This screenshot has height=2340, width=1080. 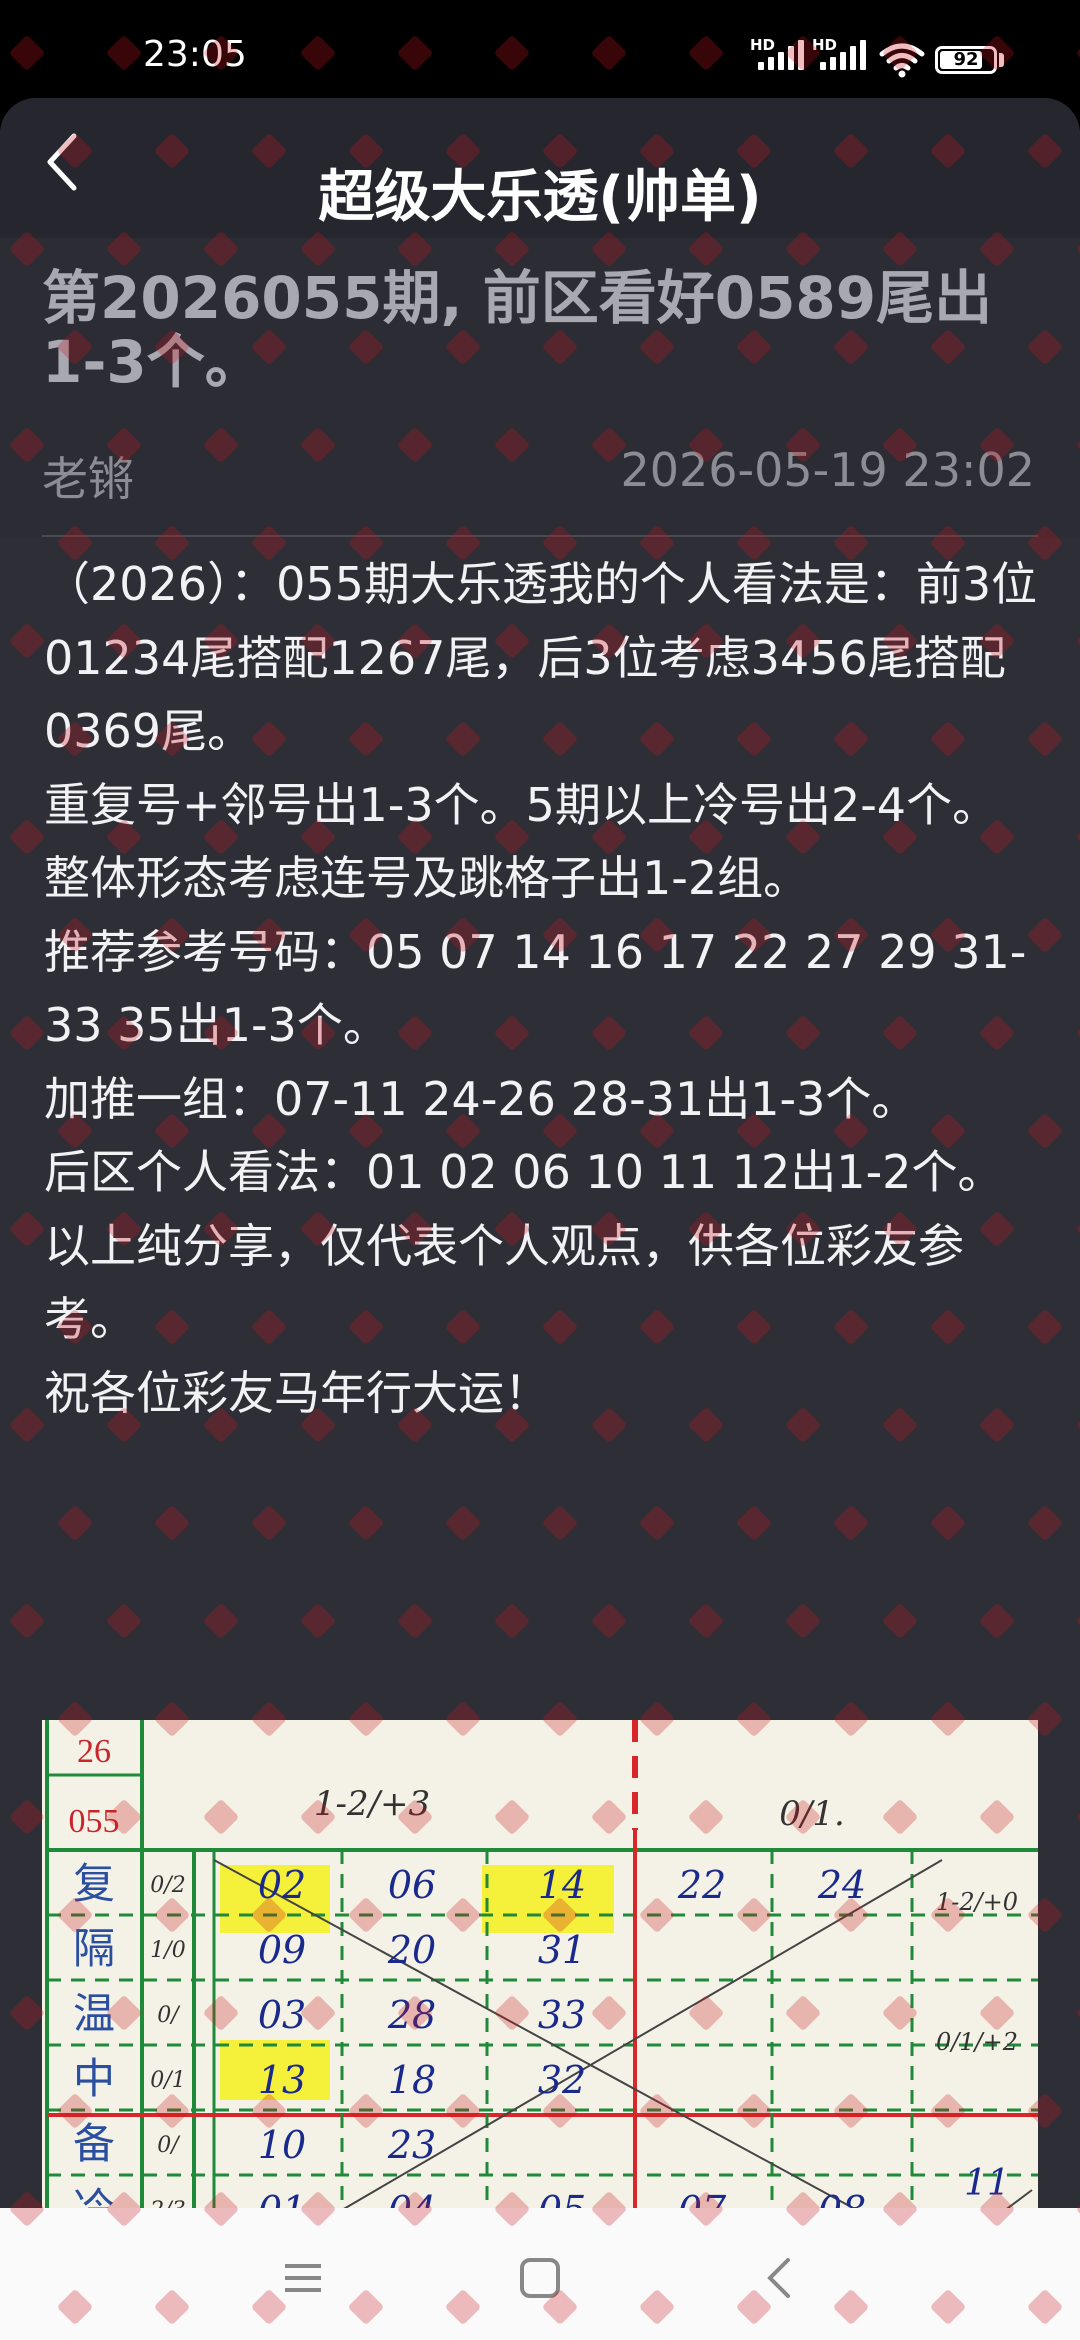 What do you see at coordinates (282, 1885) in the screenshot?
I see `chart-number: 02` at bounding box center [282, 1885].